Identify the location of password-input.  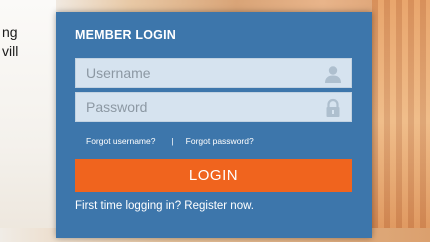
(213, 107).